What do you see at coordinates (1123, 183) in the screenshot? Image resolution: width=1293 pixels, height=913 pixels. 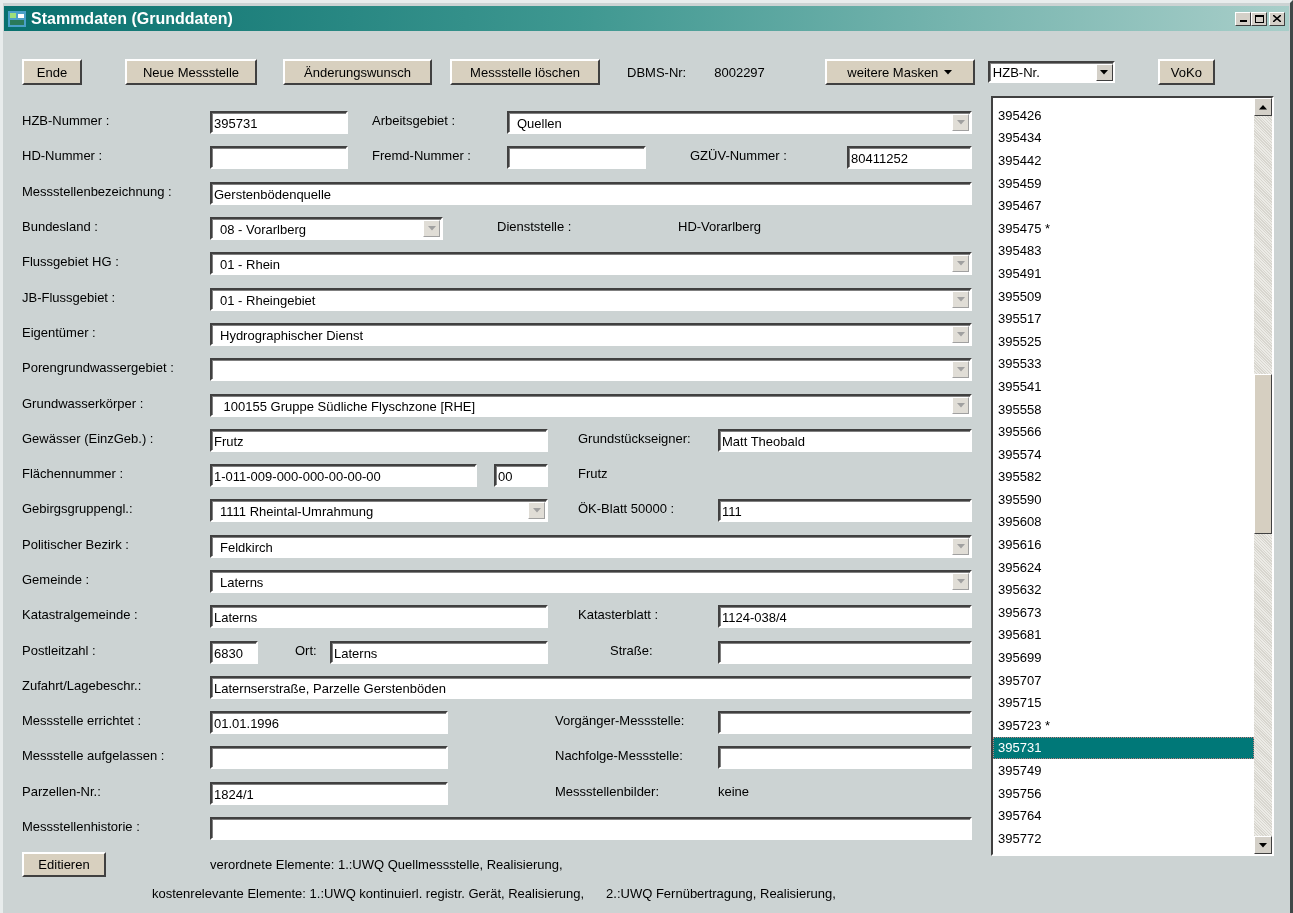 I see `list-item: 395459` at bounding box center [1123, 183].